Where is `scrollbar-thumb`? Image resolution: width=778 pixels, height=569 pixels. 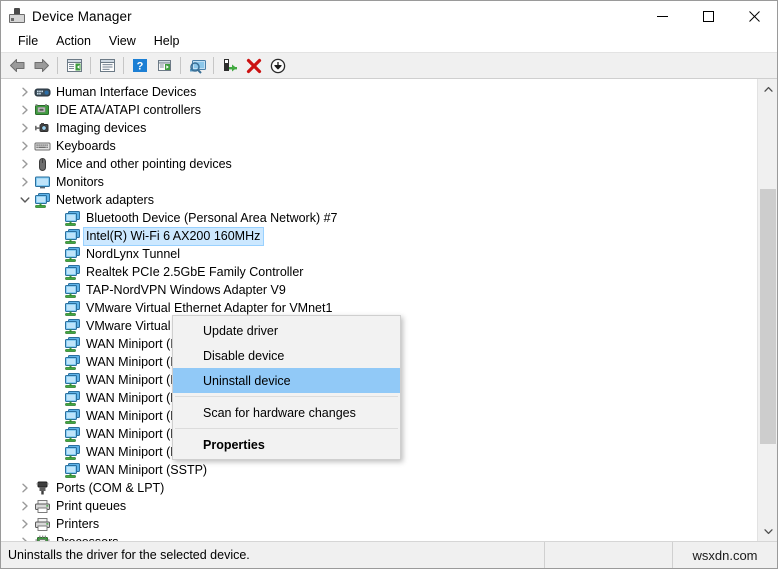
scrollbar-thumb is located at coordinates (768, 316).